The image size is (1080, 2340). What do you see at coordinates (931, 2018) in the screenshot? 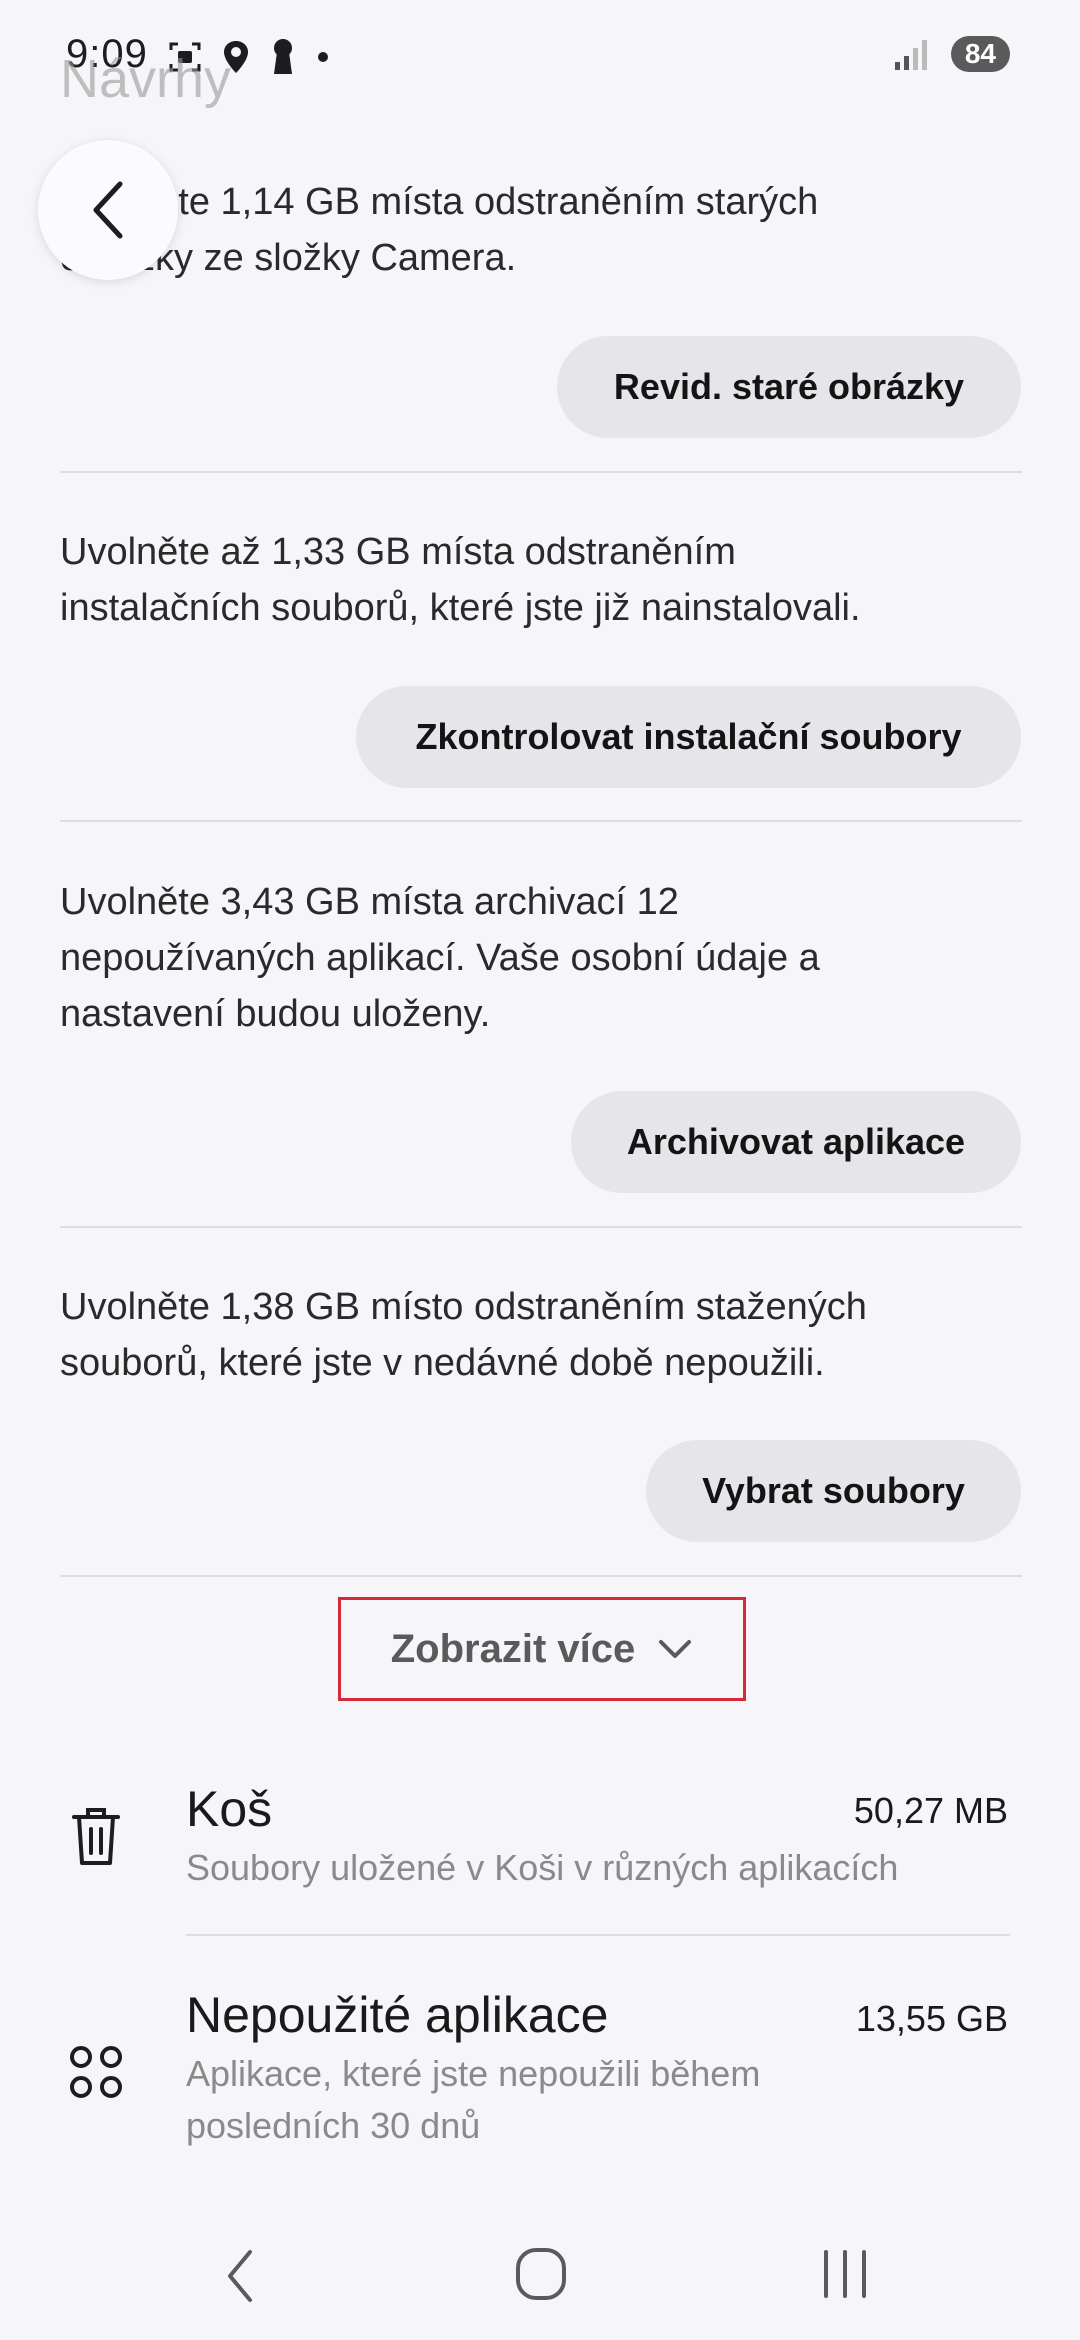
I see `unused-apps-size: 13,55 GB` at bounding box center [931, 2018].